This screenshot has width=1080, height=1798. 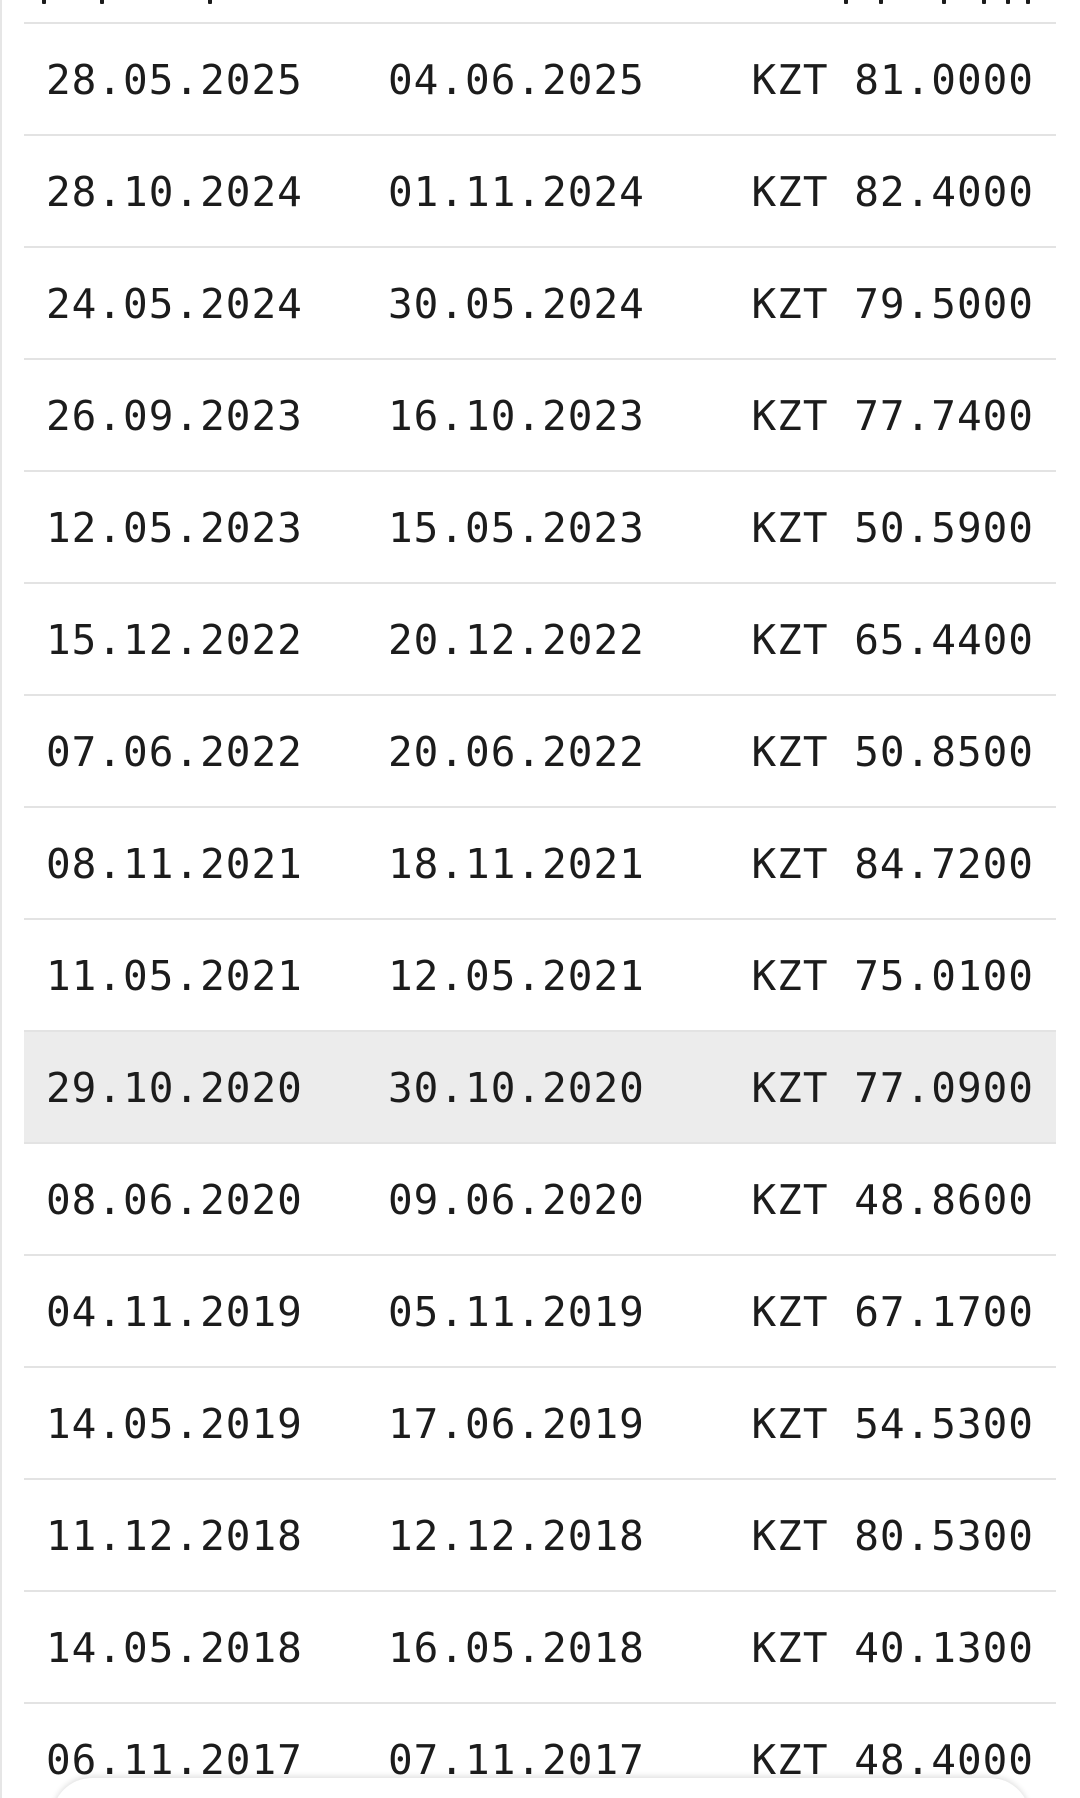 What do you see at coordinates (174, 976) in the screenshot?
I see `cell-date-1: 11.05.2021` at bounding box center [174, 976].